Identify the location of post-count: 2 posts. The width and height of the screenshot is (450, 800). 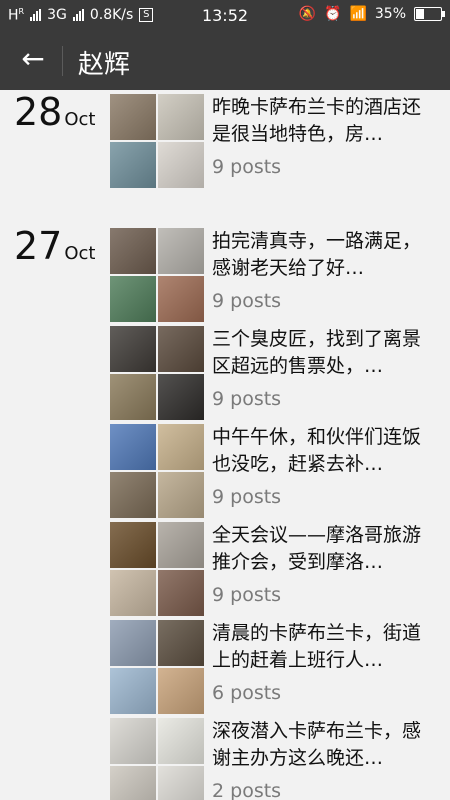
(247, 790).